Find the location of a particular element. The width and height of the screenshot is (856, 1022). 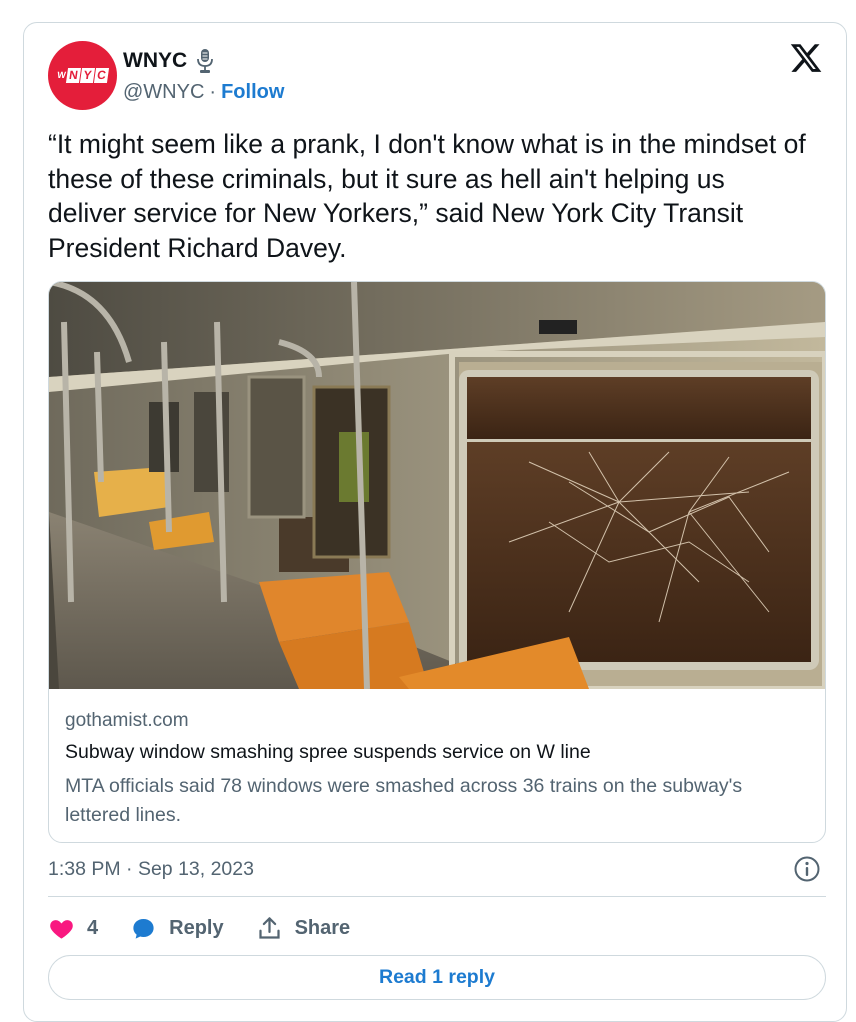

author-handle-row: @WNYC · Follow is located at coordinates (203, 92).